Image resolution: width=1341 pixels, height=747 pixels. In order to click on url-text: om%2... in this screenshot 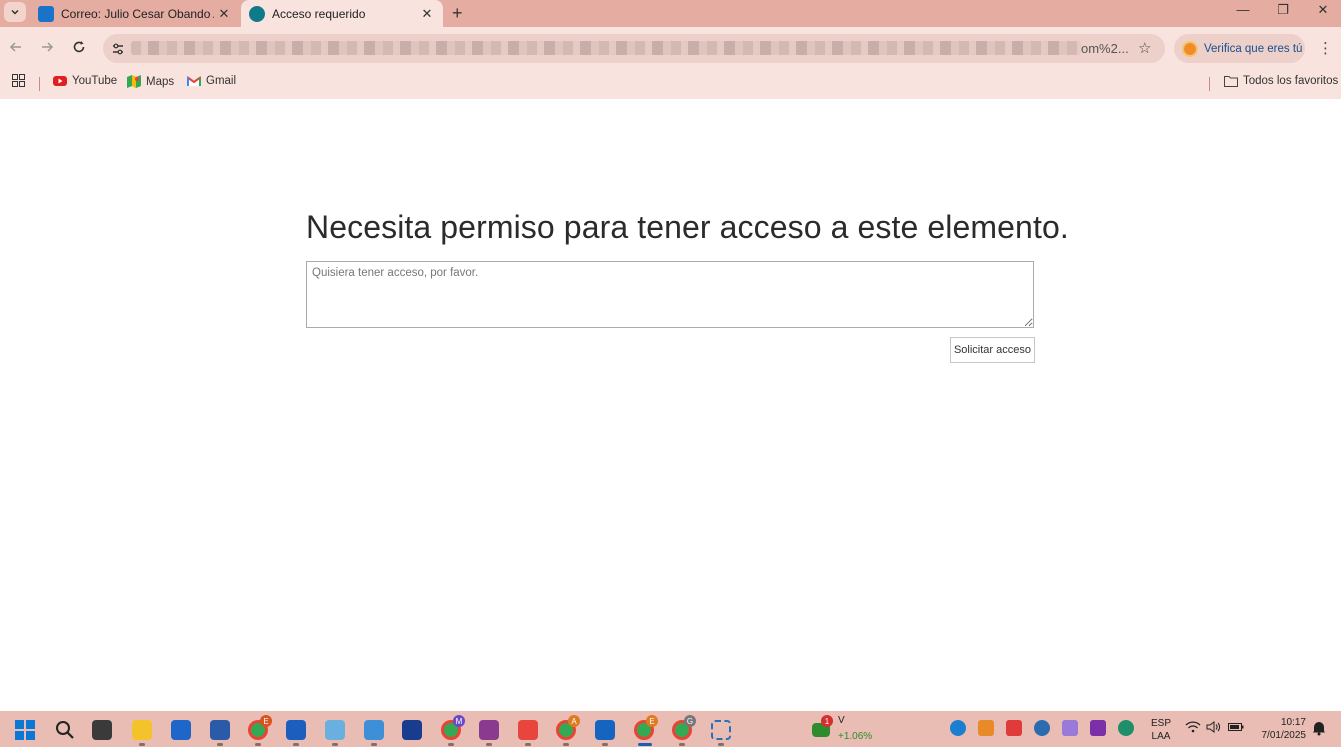, I will do `click(1105, 48)`.